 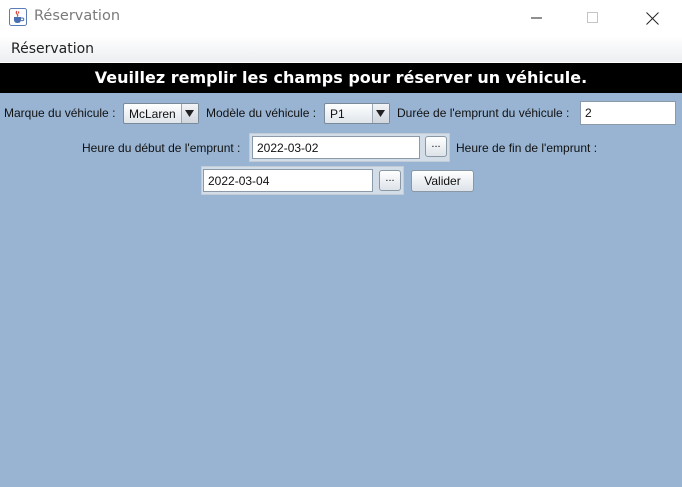 I want to click on end-date-input, so click(x=288, y=180).